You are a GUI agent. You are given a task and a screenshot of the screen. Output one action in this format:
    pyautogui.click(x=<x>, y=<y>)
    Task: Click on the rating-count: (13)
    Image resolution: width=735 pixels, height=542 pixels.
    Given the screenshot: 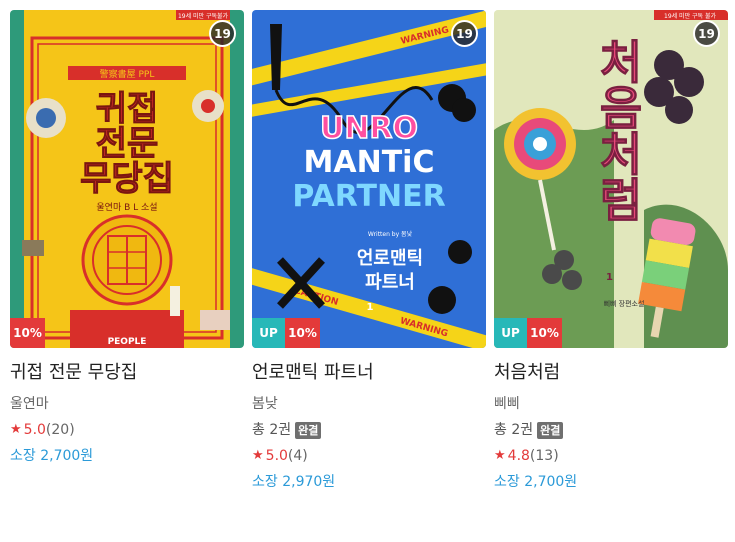 What is the action you would take?
    pyautogui.click(x=544, y=456)
    